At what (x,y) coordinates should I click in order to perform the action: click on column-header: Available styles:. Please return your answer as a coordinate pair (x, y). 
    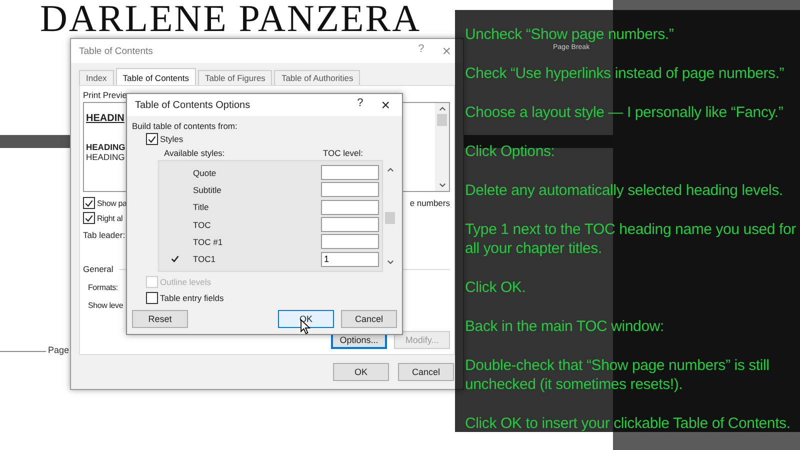
    Looking at the image, I should click on (194, 153).